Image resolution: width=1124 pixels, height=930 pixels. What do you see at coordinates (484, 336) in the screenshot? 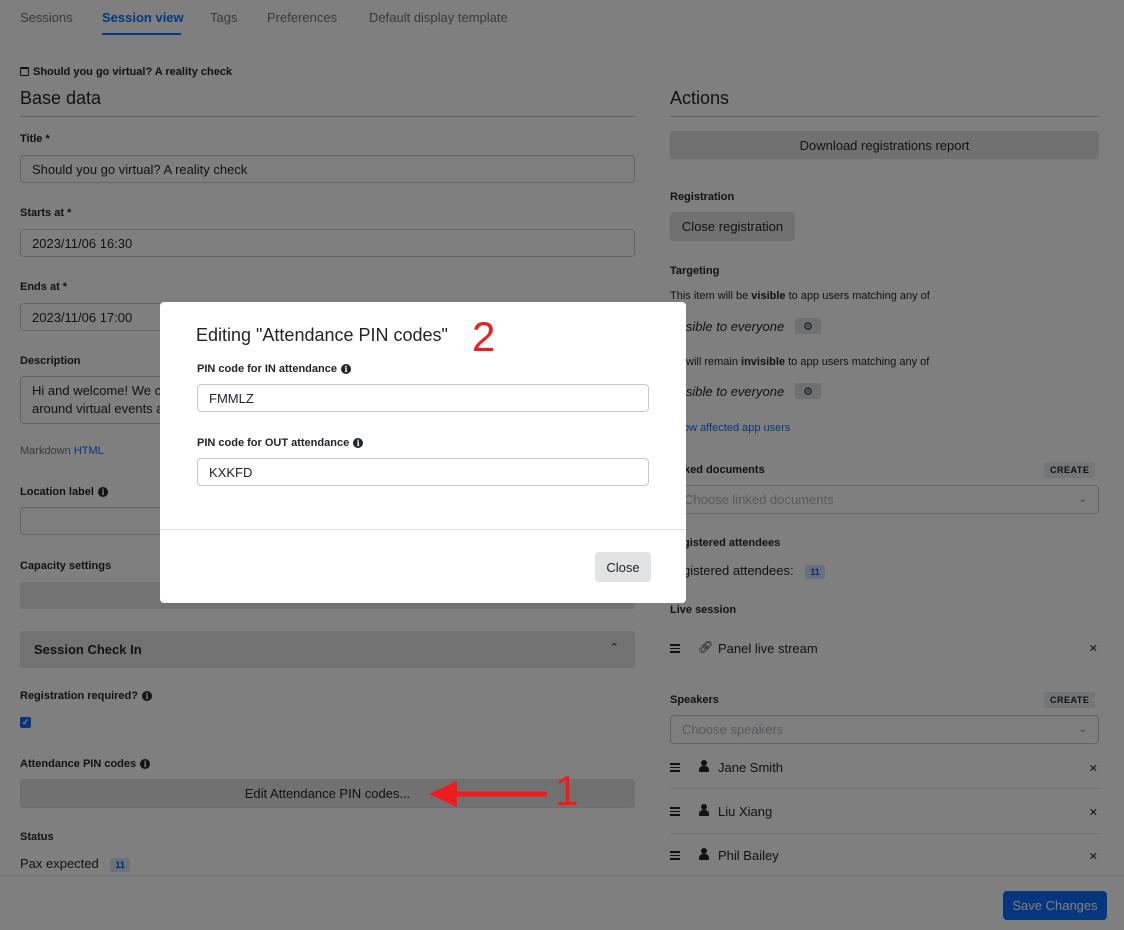
I see `annotation-number-2: 2` at bounding box center [484, 336].